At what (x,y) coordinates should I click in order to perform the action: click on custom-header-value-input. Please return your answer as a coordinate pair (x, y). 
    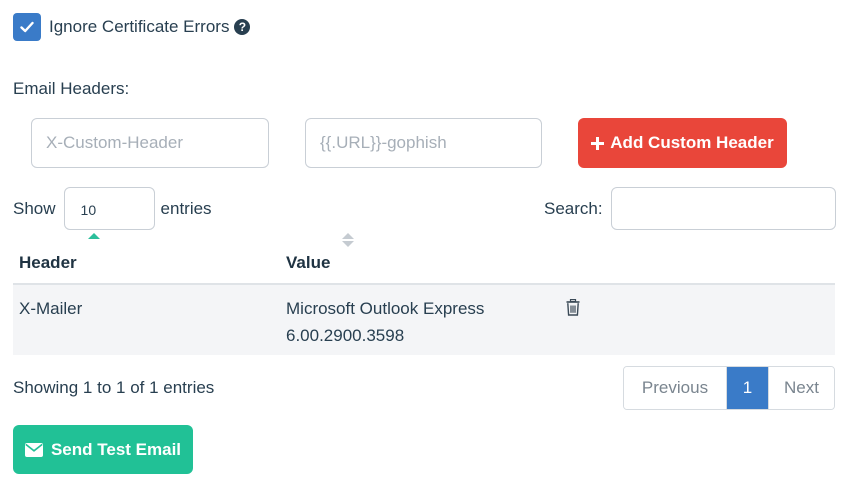
    Looking at the image, I should click on (423, 143).